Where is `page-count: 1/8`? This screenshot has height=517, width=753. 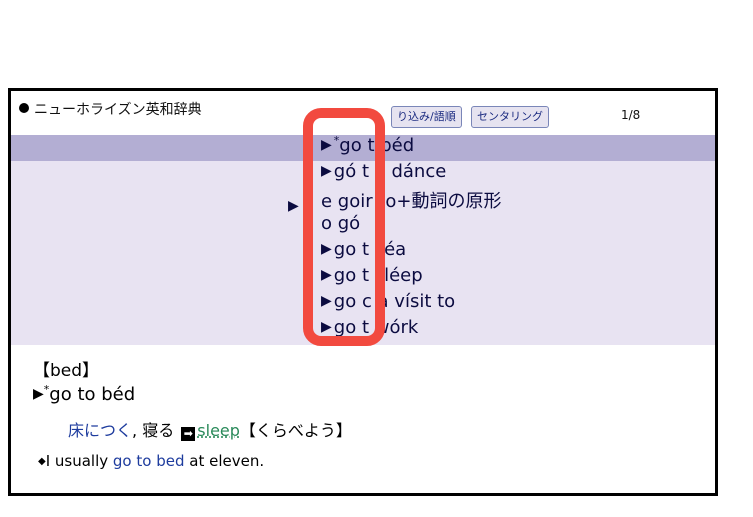
page-count: 1/8 is located at coordinates (631, 115).